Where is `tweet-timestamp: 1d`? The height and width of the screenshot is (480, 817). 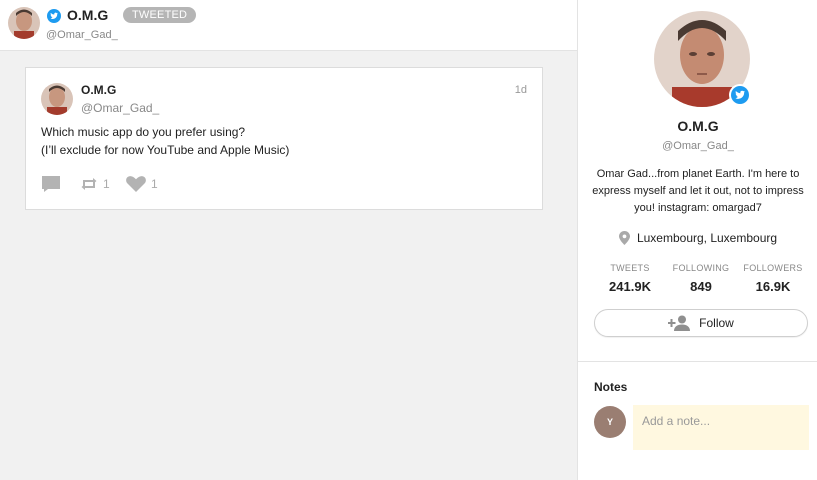
tweet-timestamp: 1d is located at coordinates (521, 90).